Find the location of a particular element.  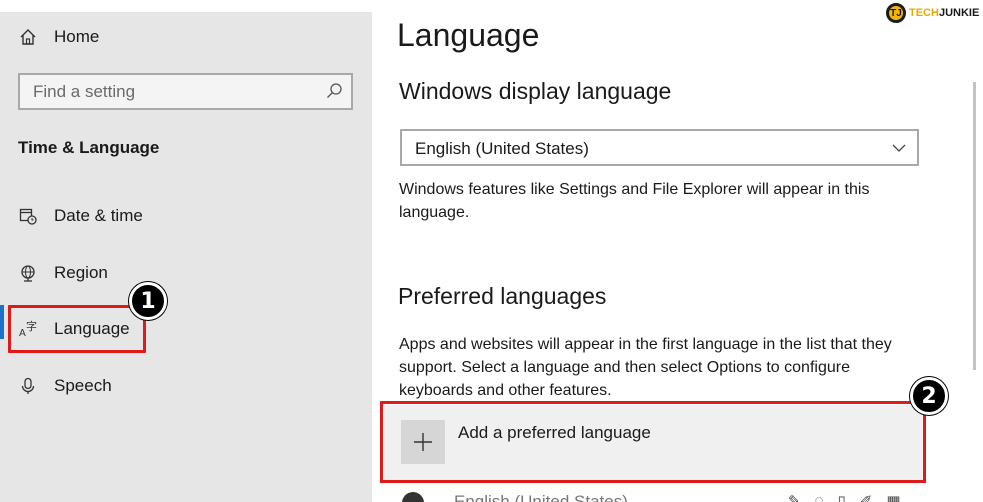

search-input is located at coordinates (185, 91).